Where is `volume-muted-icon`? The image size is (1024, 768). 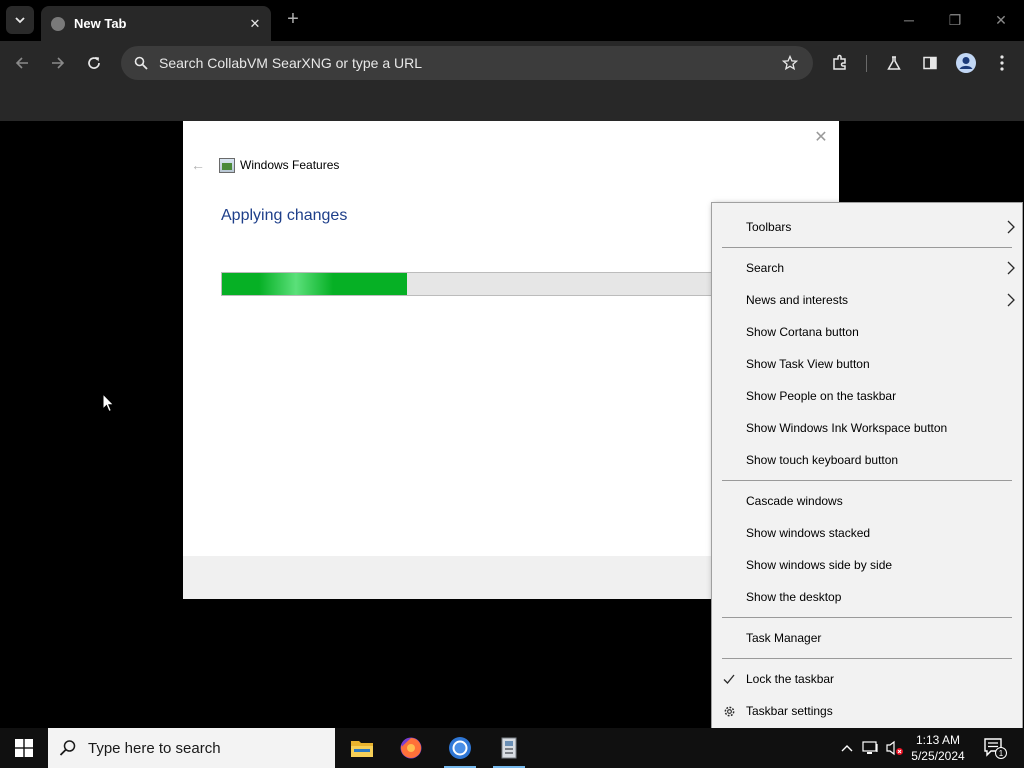
volume-muted-icon is located at coordinates (894, 748).